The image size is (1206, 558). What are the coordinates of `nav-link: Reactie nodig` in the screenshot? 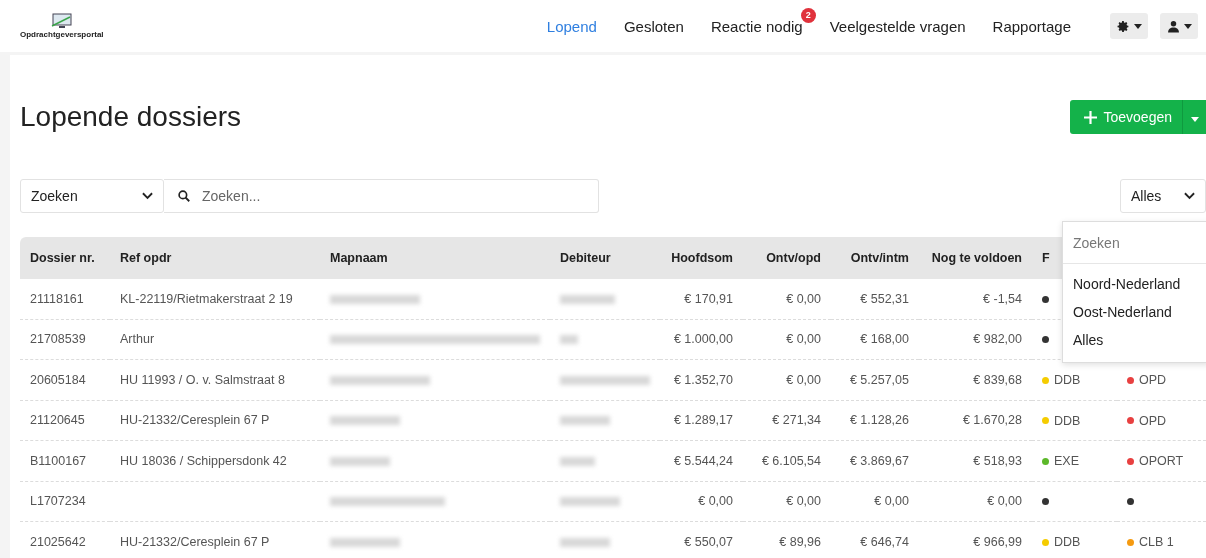 It's located at (756, 26).